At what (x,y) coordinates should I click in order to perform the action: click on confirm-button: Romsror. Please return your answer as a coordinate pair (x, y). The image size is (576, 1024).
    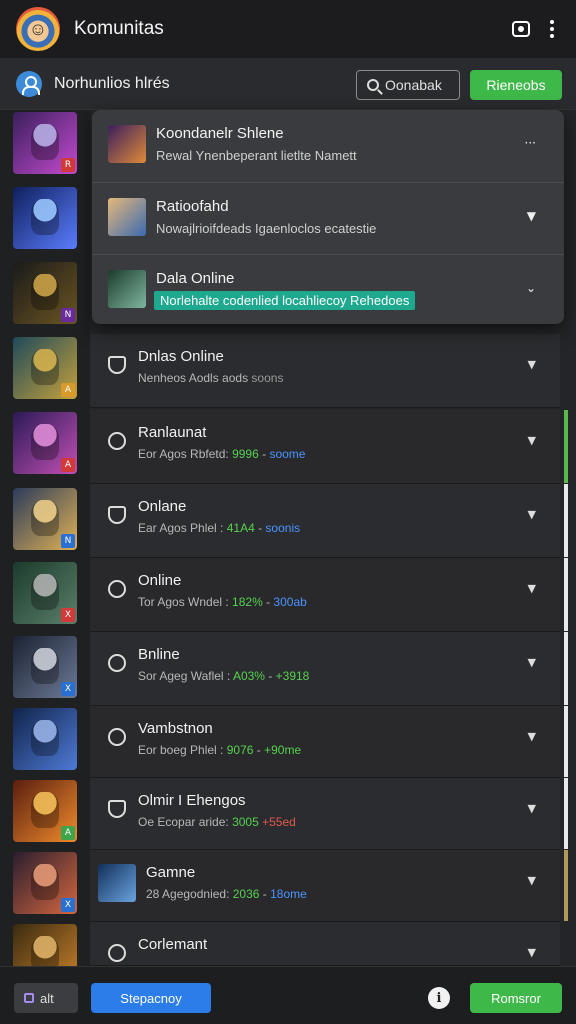
    Looking at the image, I should click on (516, 998).